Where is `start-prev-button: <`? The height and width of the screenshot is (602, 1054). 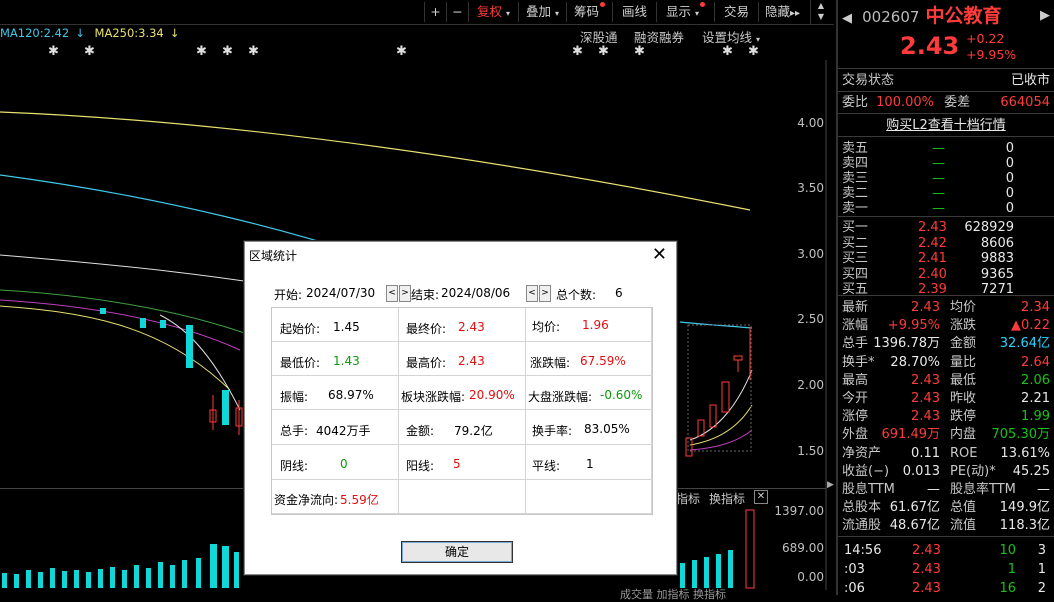
start-prev-button: < is located at coordinates (392, 293).